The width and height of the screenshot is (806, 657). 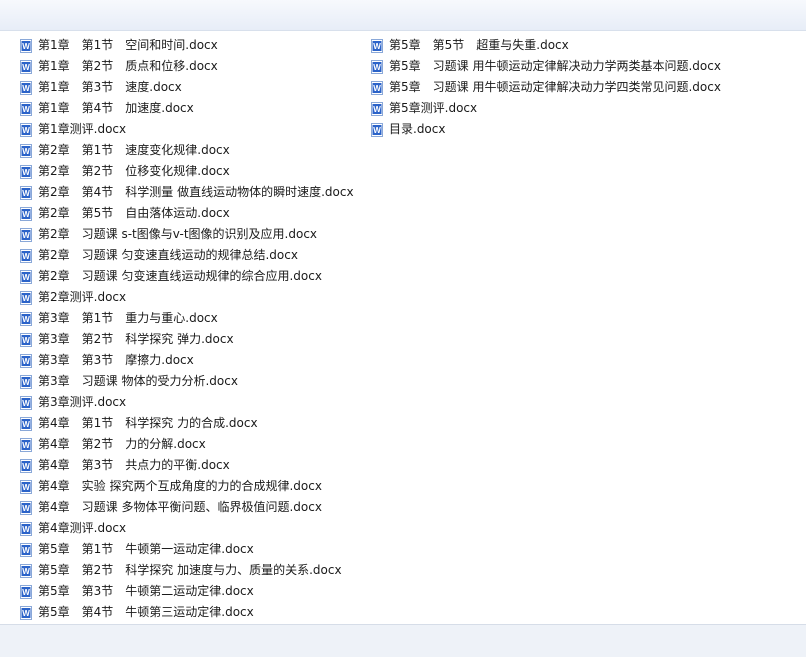 What do you see at coordinates (187, 129) in the screenshot?
I see `file-item: W 第1章测评.docx` at bounding box center [187, 129].